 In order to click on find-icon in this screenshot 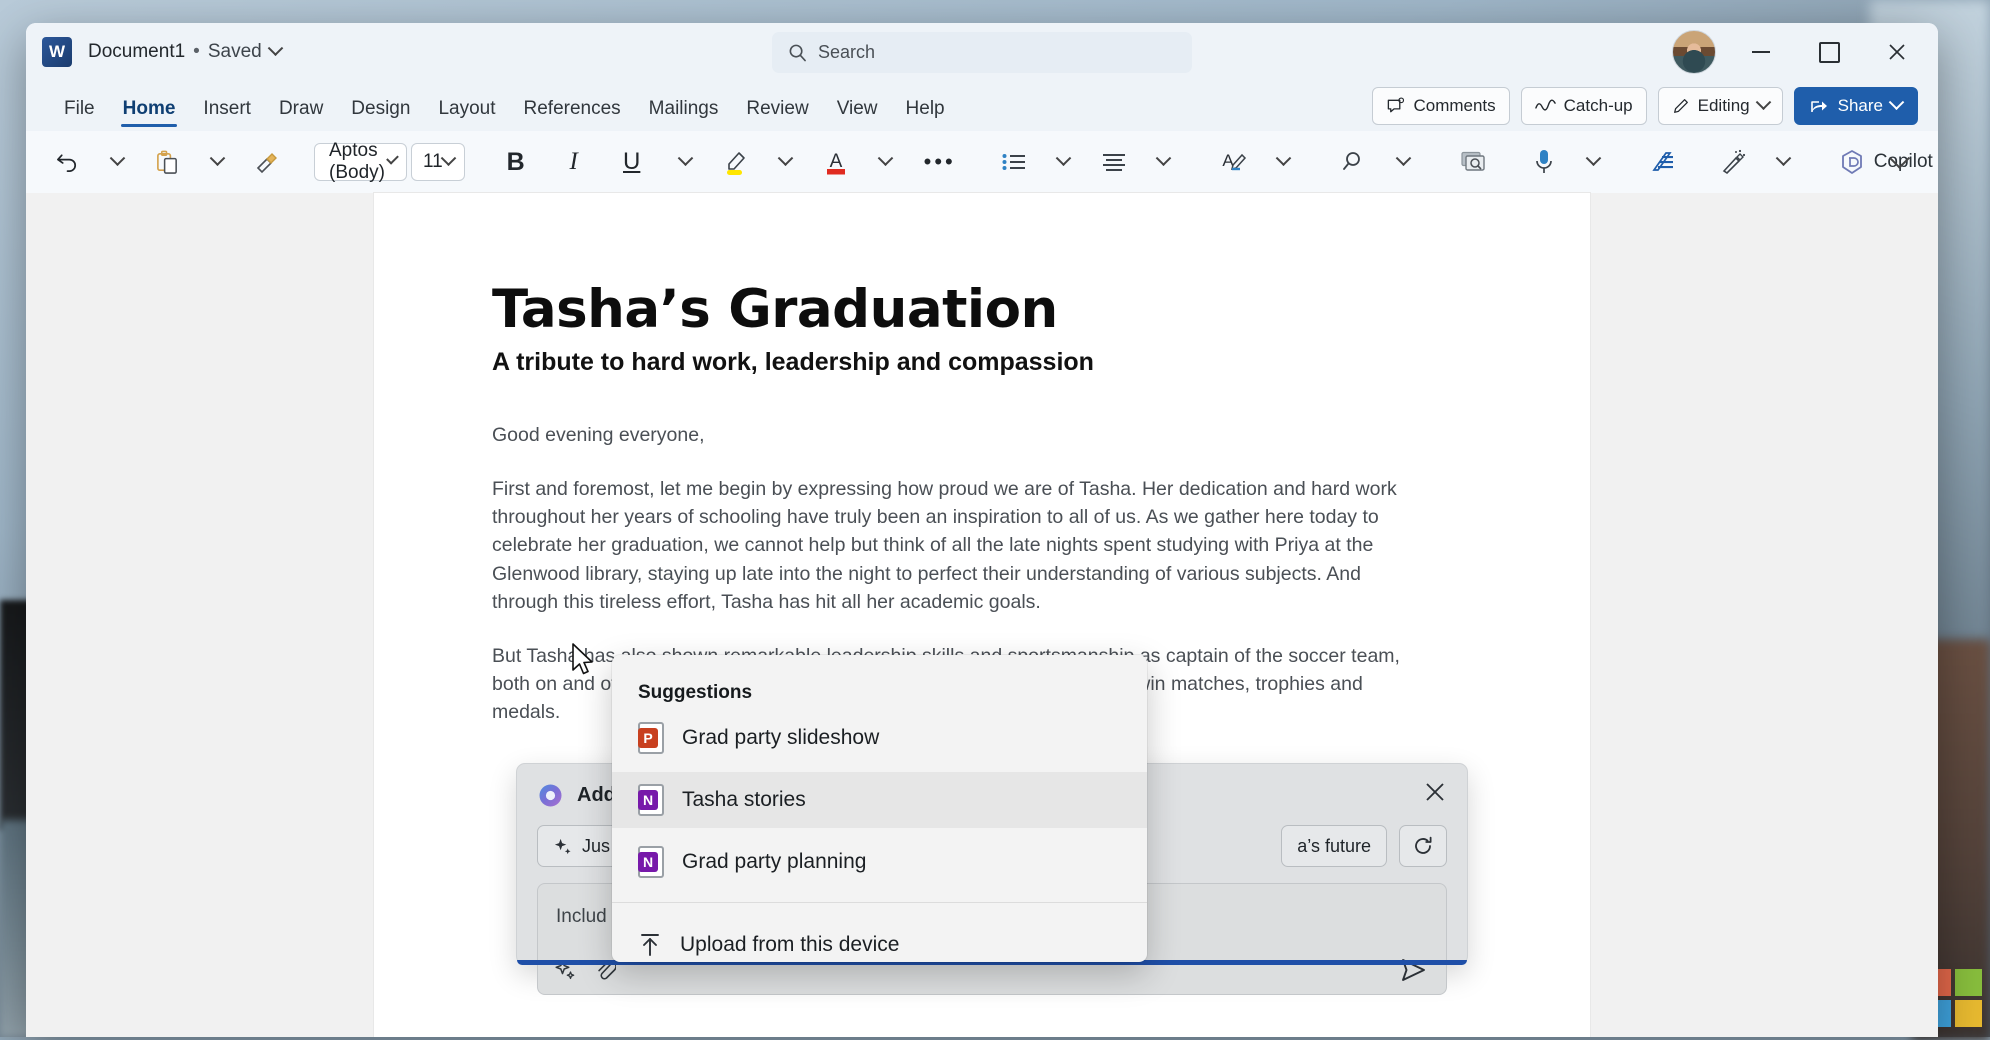, I will do `click(1354, 162)`.